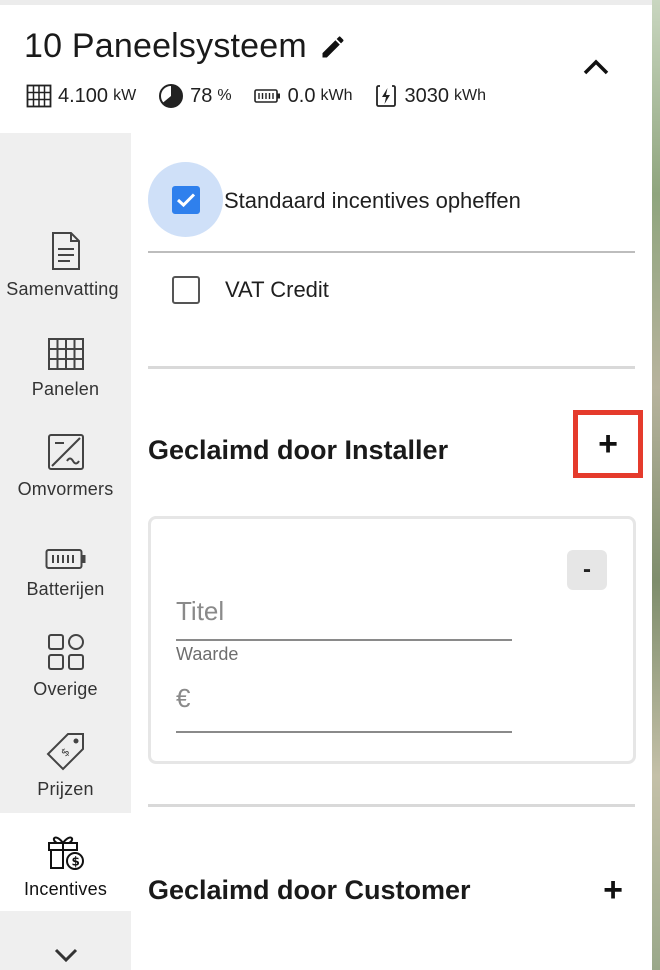 The image size is (660, 970). I want to click on incentive-value-field, so click(344, 708).